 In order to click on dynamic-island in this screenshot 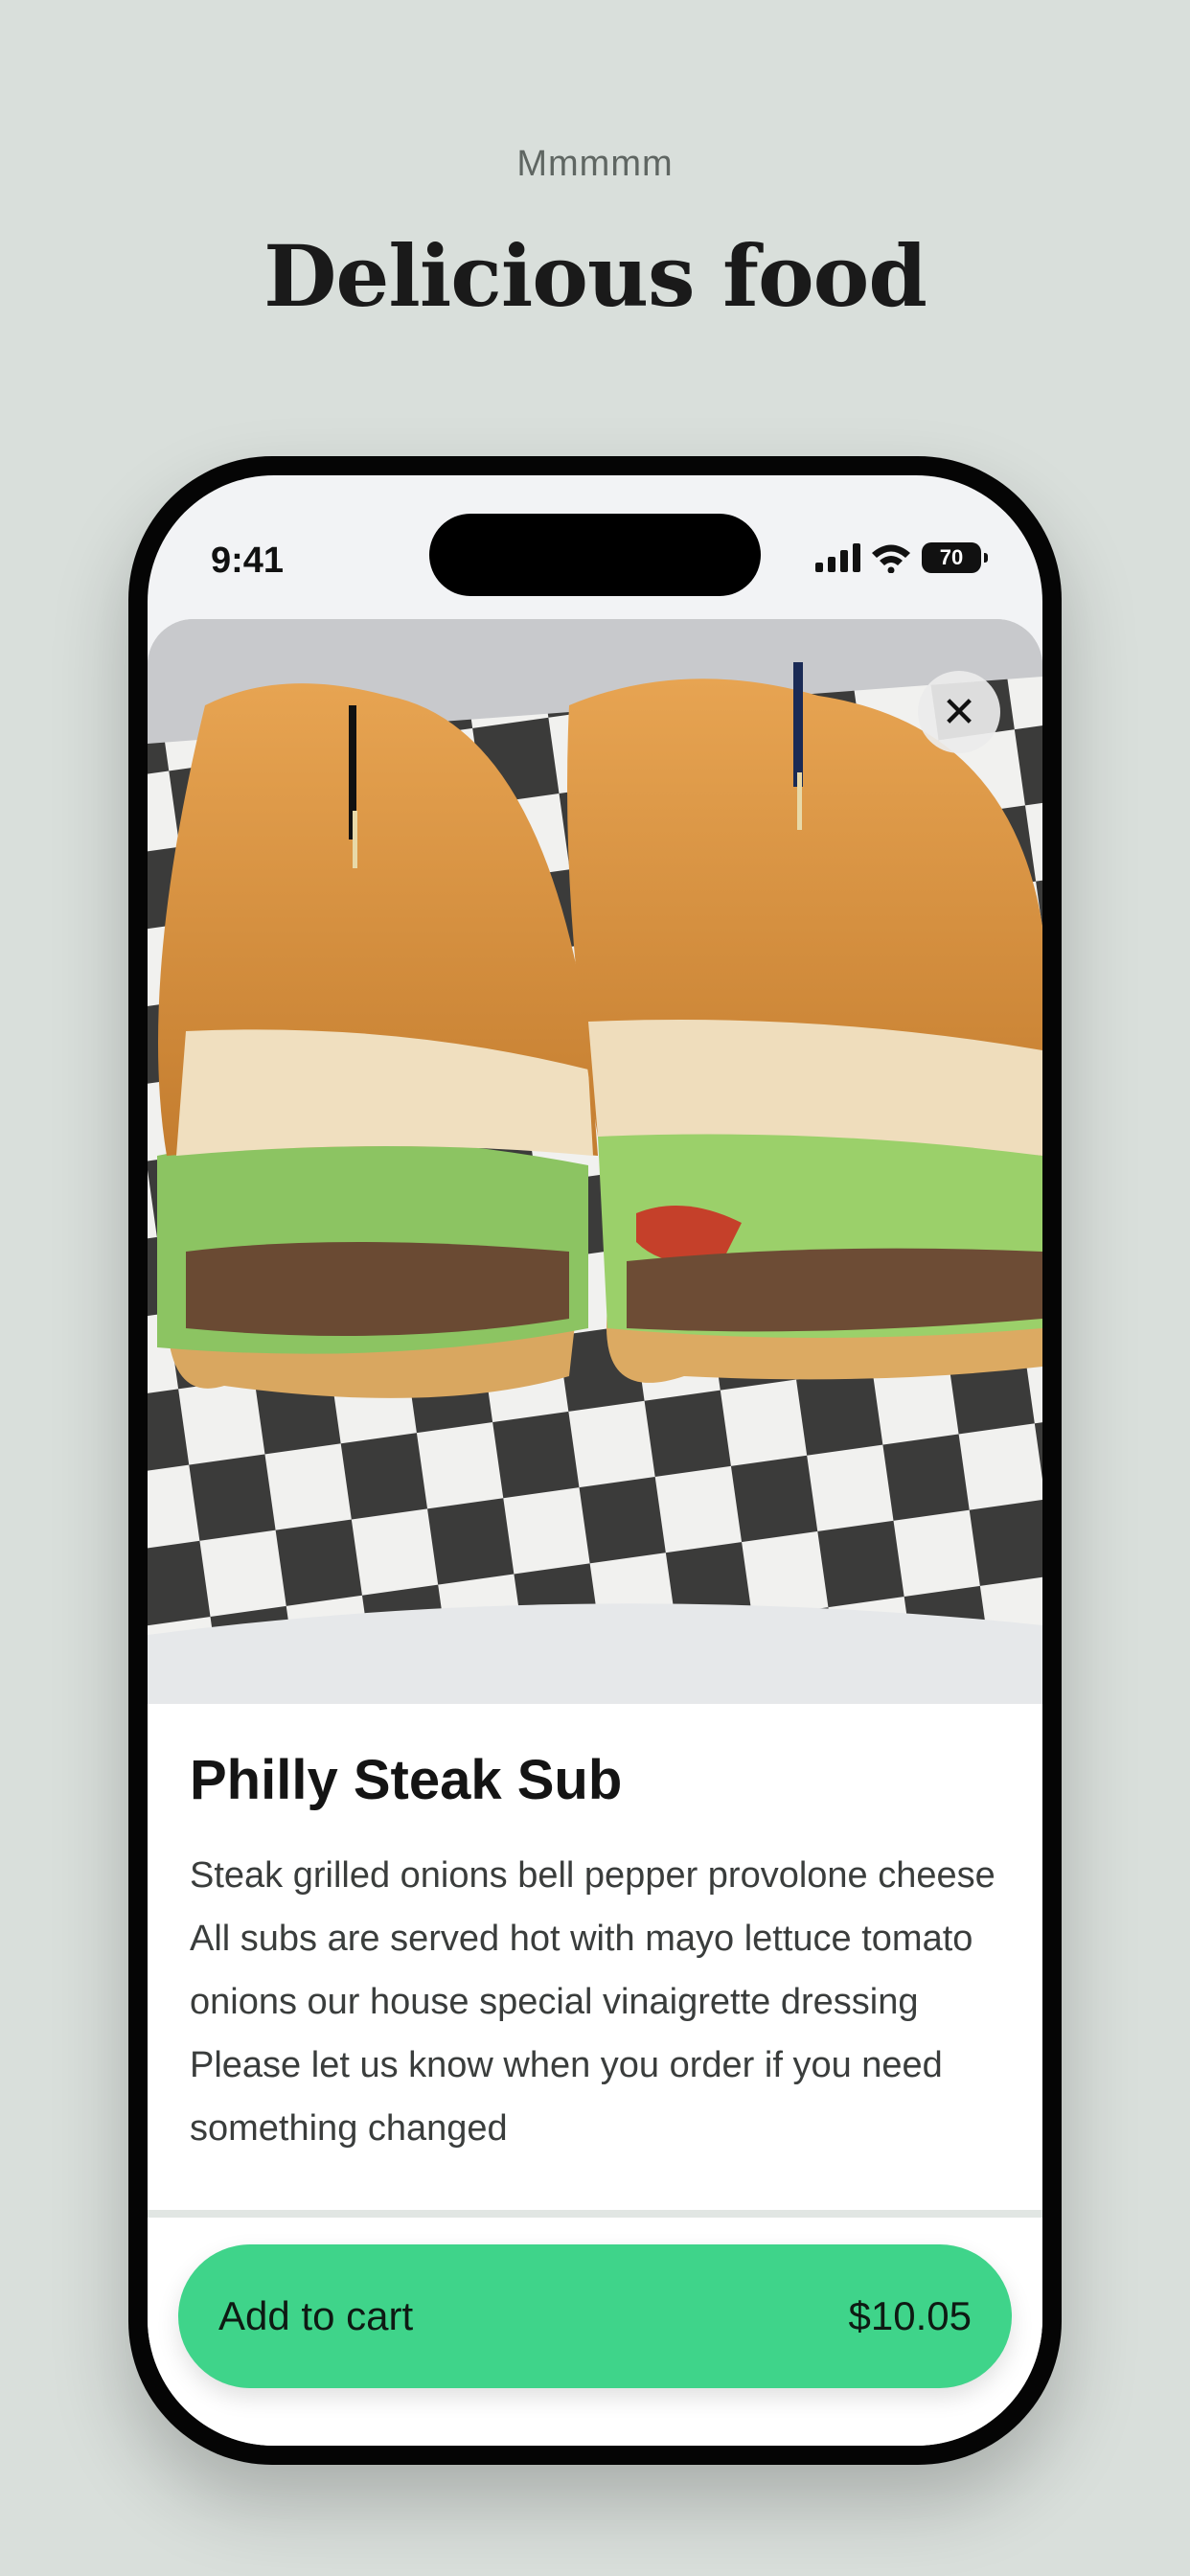, I will do `click(595, 555)`.